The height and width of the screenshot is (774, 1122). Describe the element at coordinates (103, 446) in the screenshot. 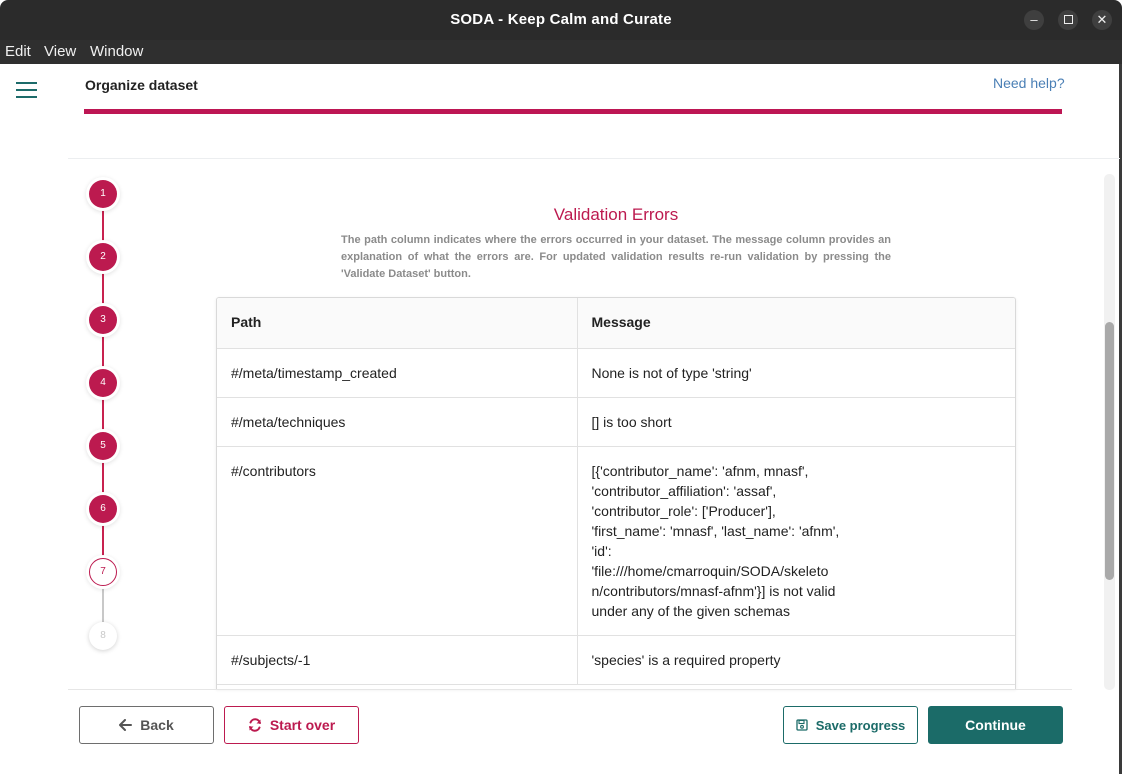

I see `step-5: 5` at that location.